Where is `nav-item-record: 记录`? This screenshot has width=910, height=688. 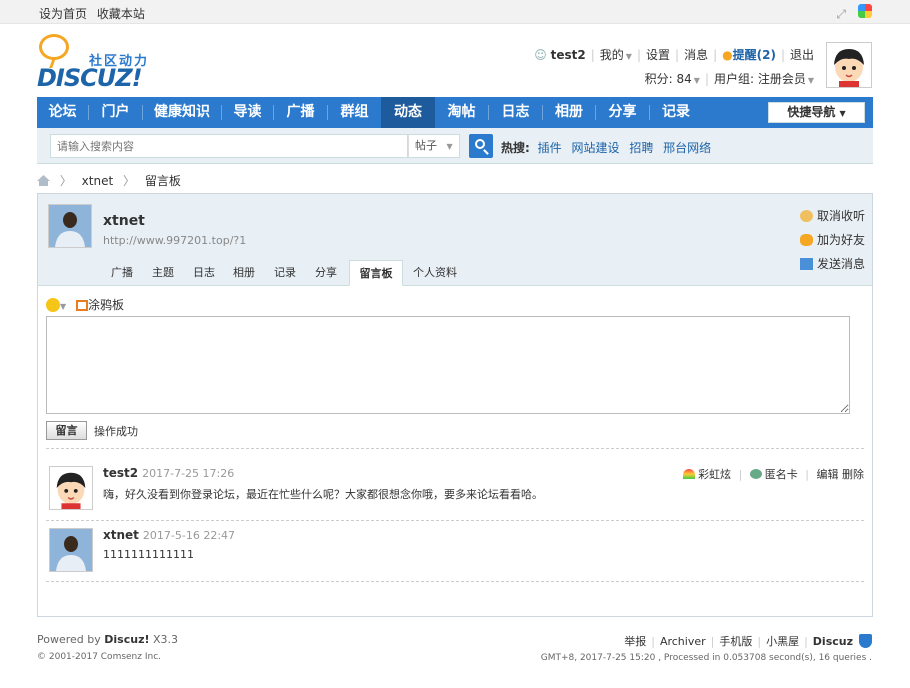 nav-item-record: 记录 is located at coordinates (676, 112).